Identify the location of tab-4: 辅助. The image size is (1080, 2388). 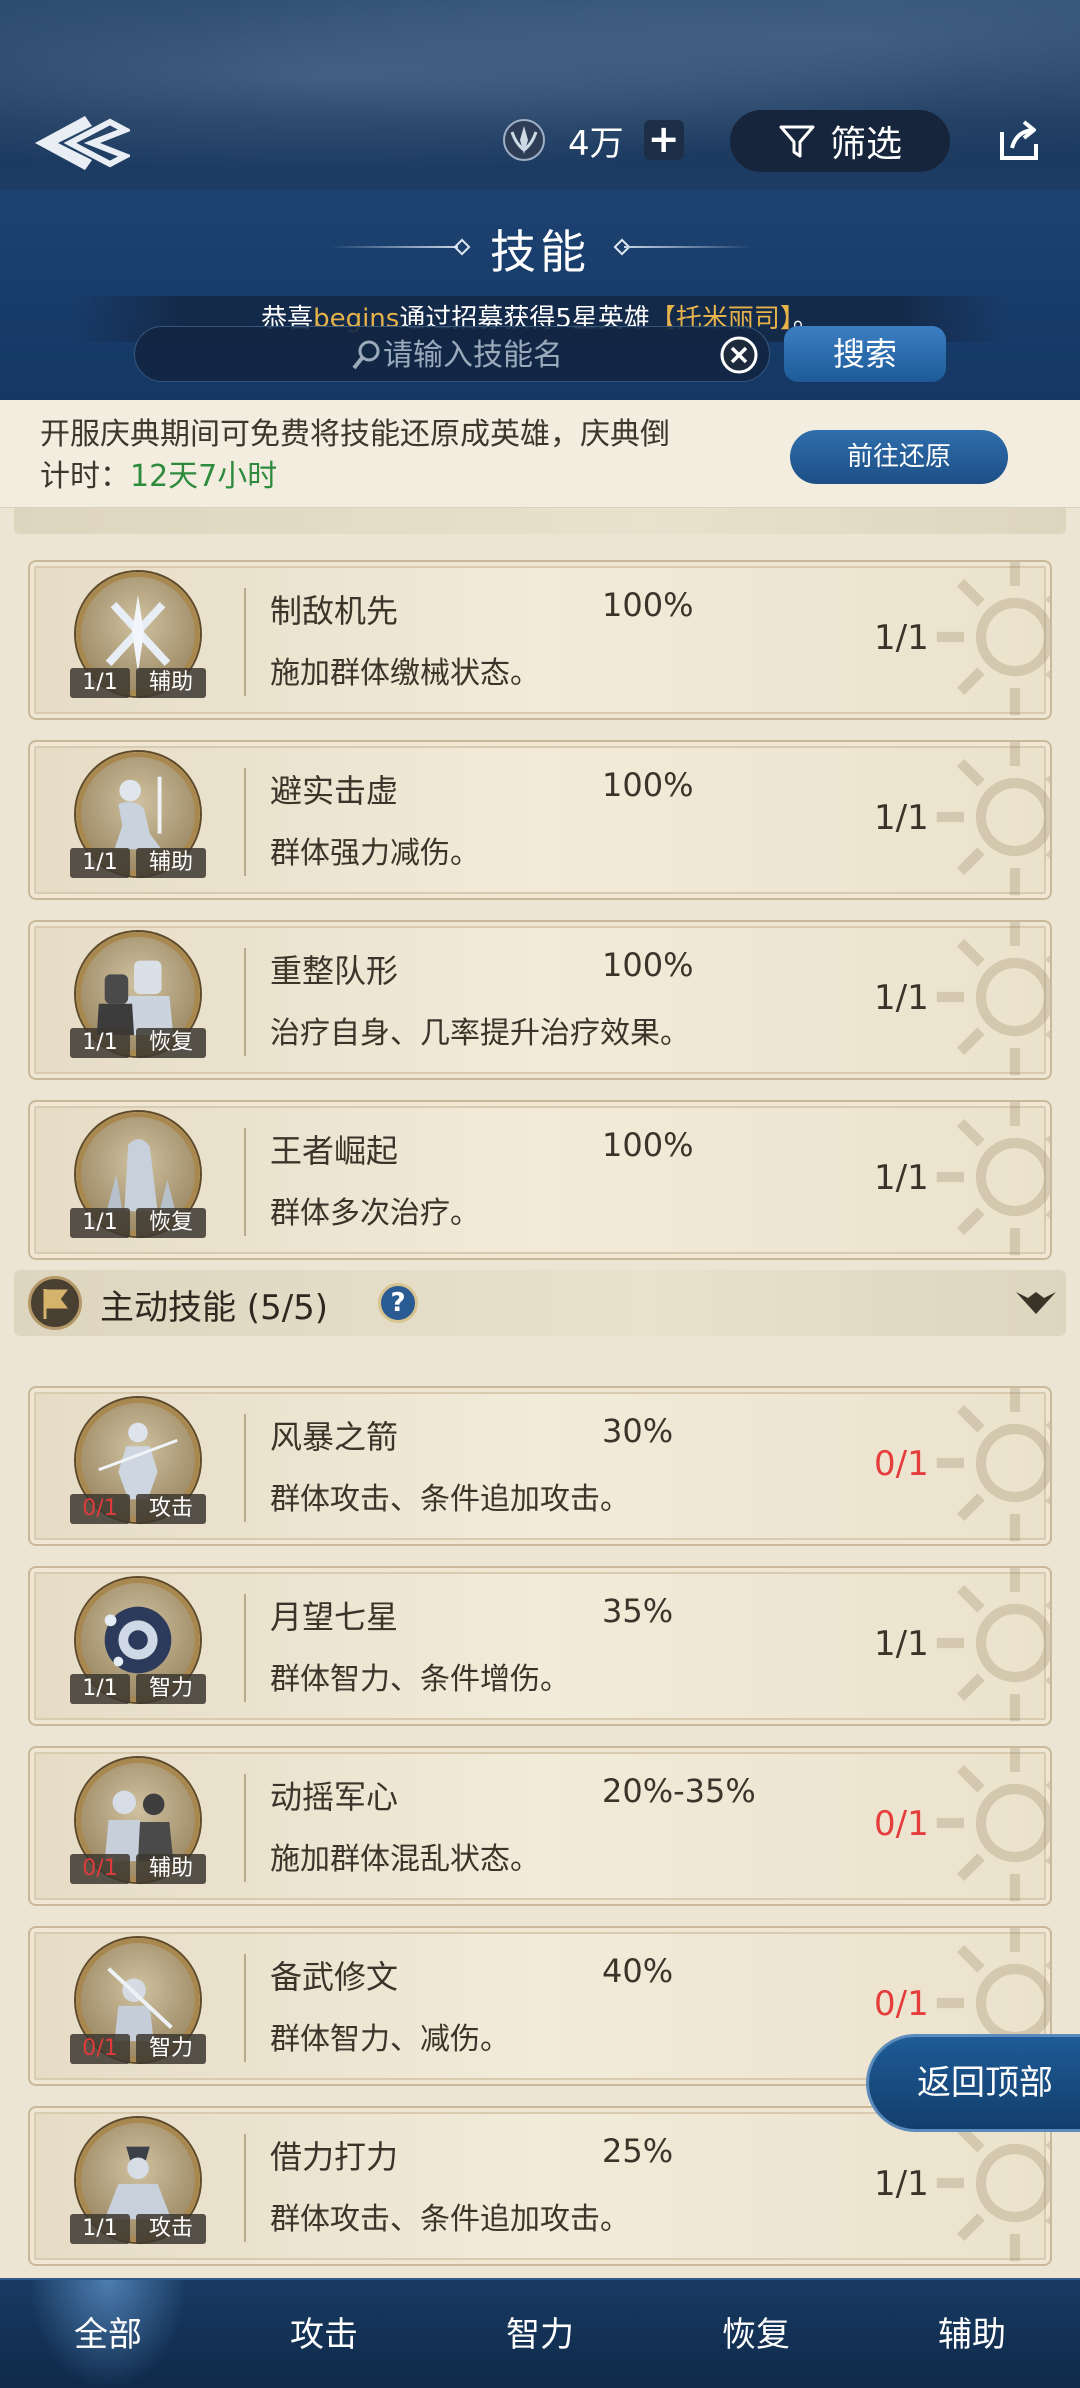
(972, 2334).